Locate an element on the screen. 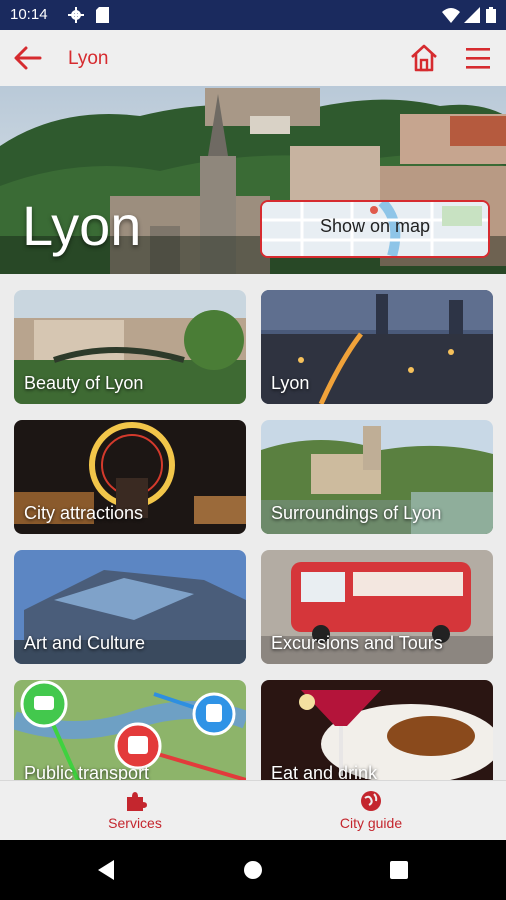  sim-card-icon is located at coordinates (102, 15).